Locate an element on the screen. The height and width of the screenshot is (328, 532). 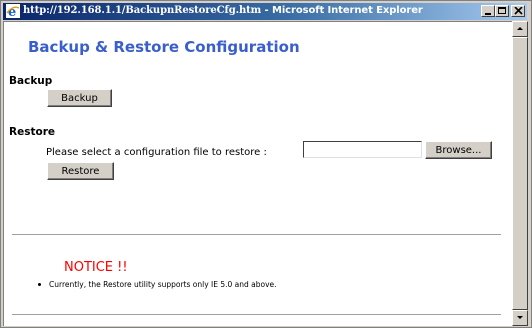
divider-top is located at coordinates (256, 235).